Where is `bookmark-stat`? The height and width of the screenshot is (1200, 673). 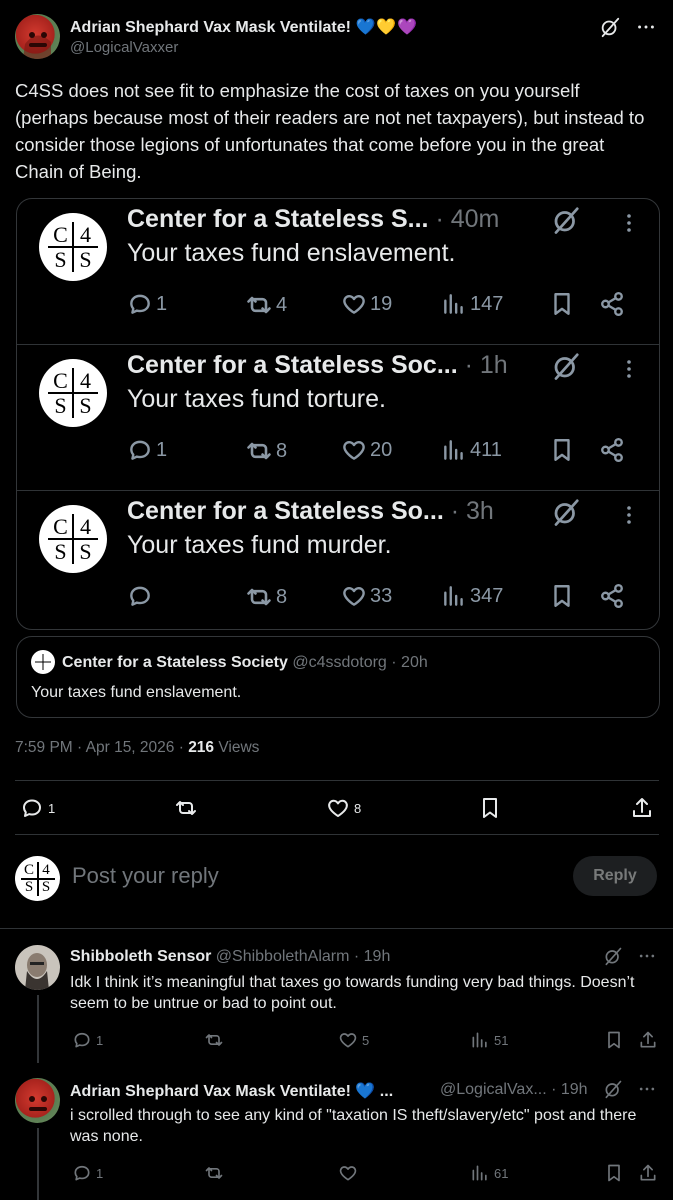
bookmark-stat is located at coordinates (562, 450).